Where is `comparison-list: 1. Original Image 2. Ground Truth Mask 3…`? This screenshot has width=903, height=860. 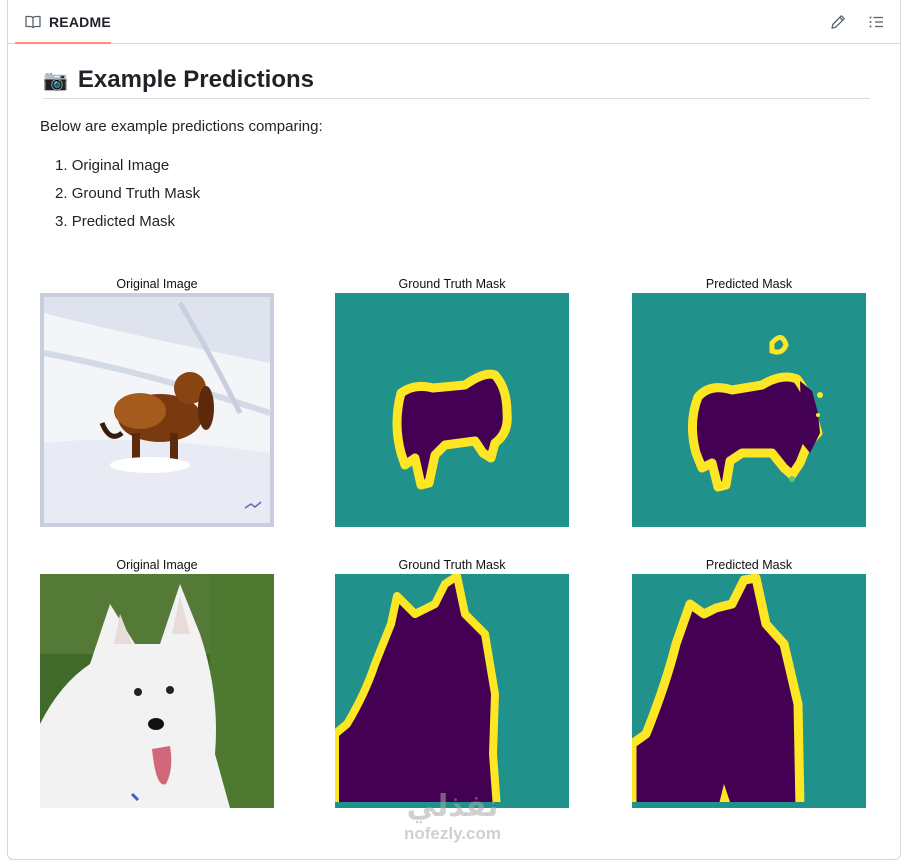
comparison-list: 1. Original Image 2. Ground Truth Mask 3… is located at coordinates (127, 198).